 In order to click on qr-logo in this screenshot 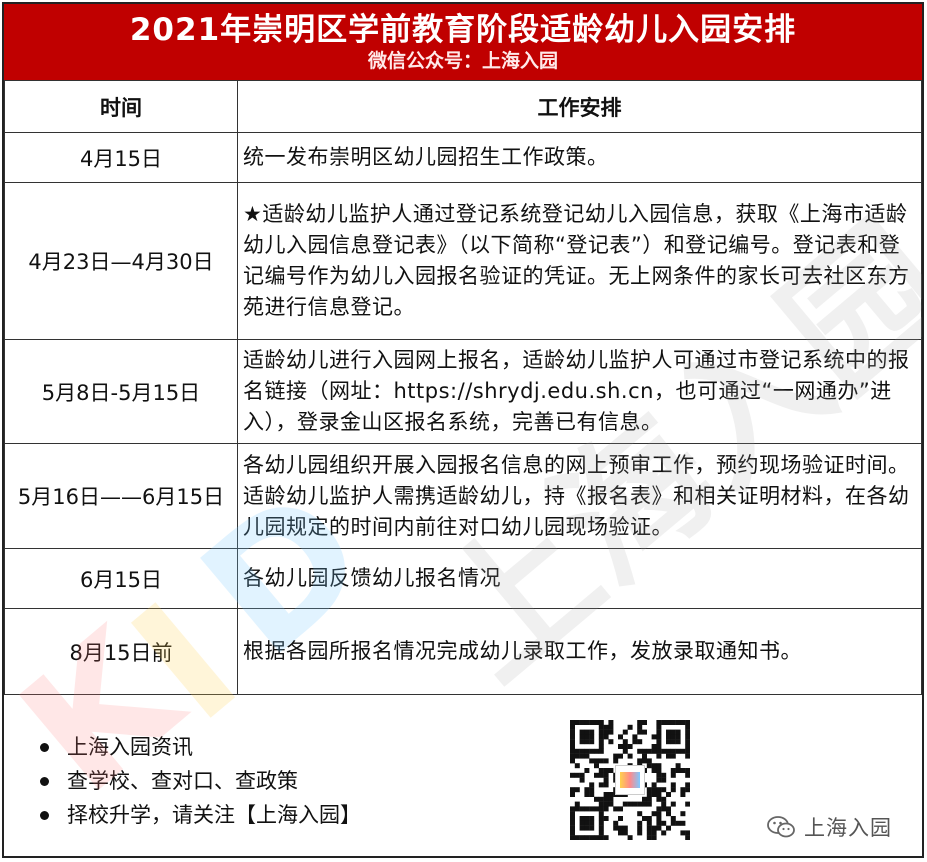, I will do `click(630, 780)`.